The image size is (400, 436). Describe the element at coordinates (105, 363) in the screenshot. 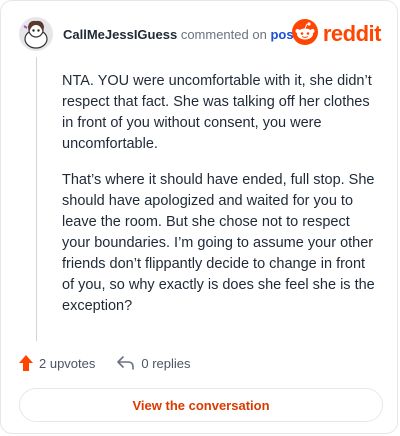

I see `comment-stats: 2 upvotes 0 replies` at that location.